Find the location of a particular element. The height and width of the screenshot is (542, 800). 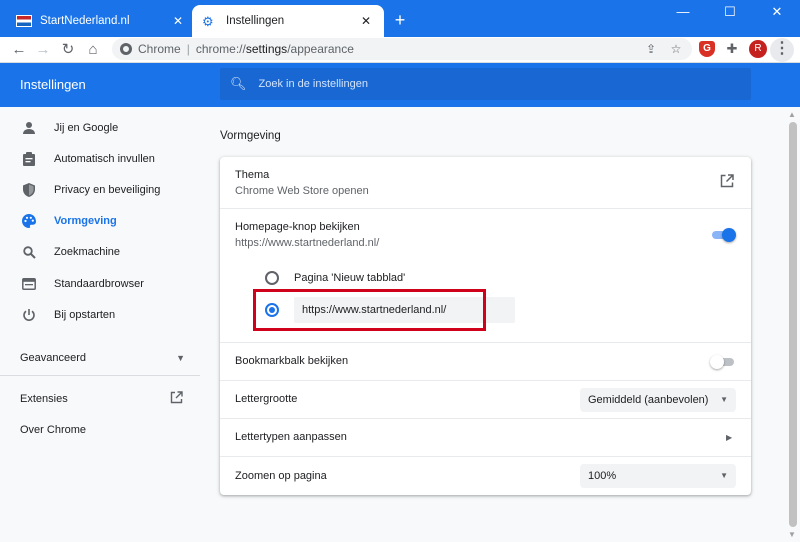

radio-new-tab-page is located at coordinates (272, 278).